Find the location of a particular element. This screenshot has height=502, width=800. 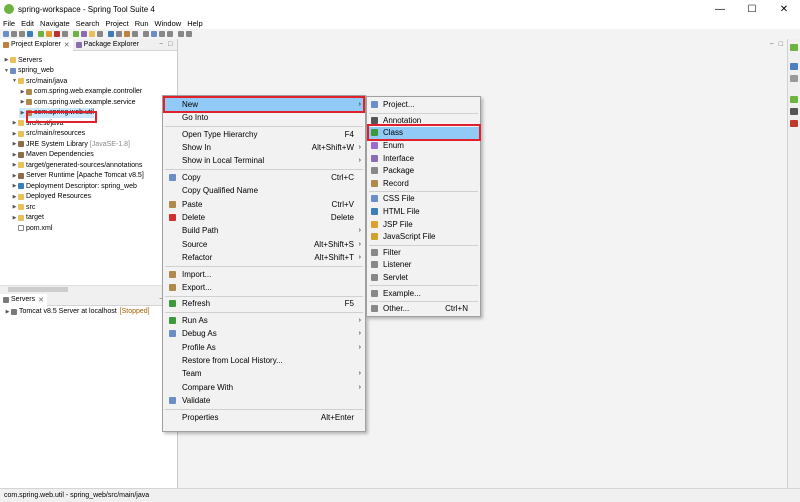

ctx-menu-item-paste: Paste Ctrl+V is located at coordinates (264, 204).